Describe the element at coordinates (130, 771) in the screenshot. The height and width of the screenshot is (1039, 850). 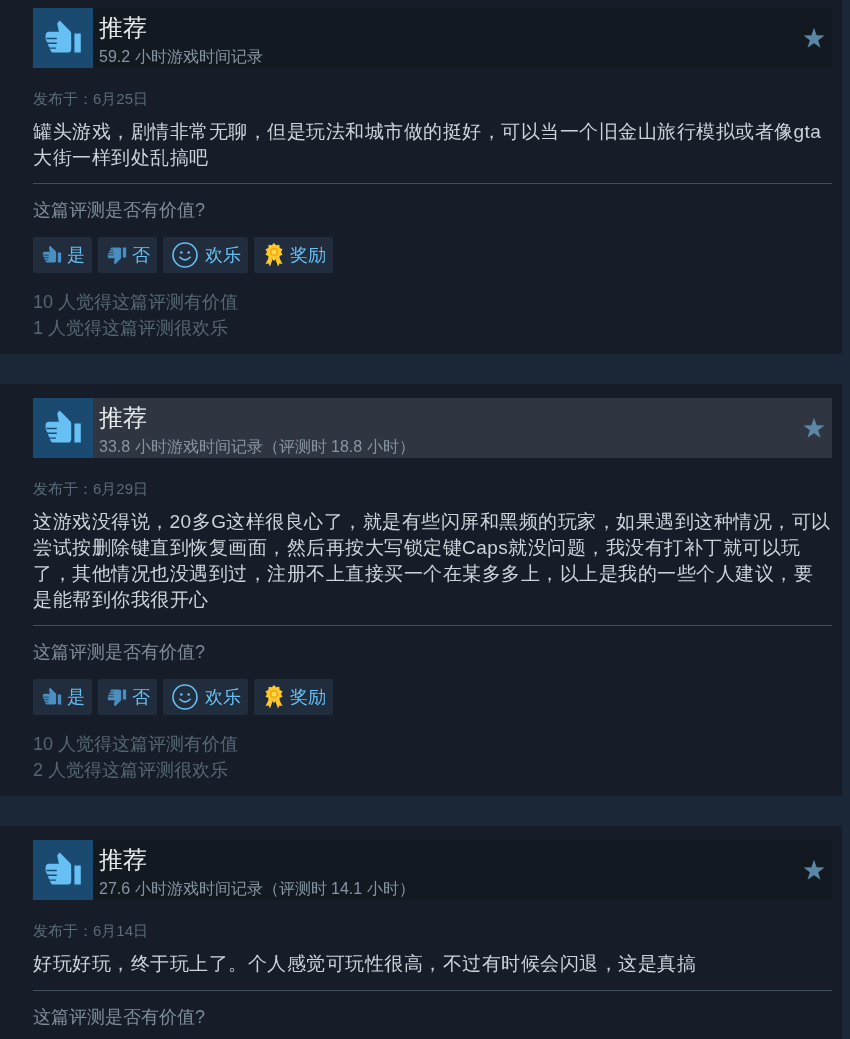
I see `vote-summary: 2 人觉得这篇评测很欢乐` at that location.